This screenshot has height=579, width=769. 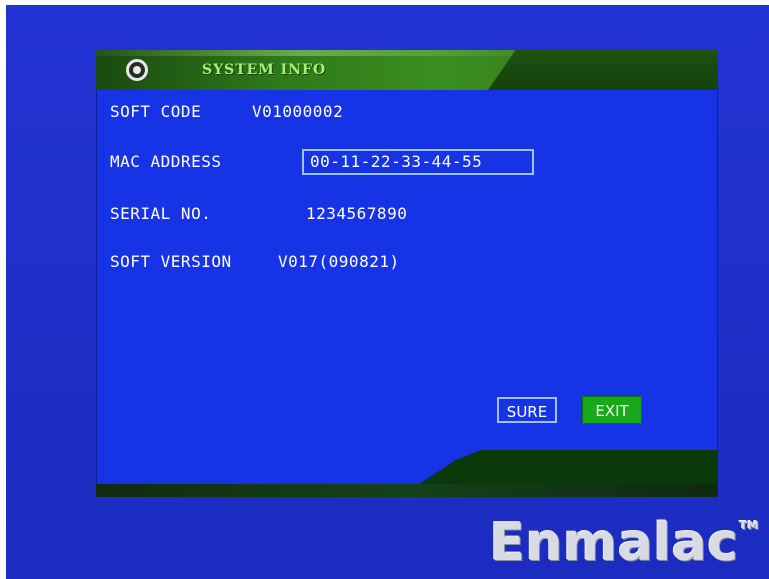 I want to click on soft-version-label: SOFT VERSION, so click(x=171, y=261).